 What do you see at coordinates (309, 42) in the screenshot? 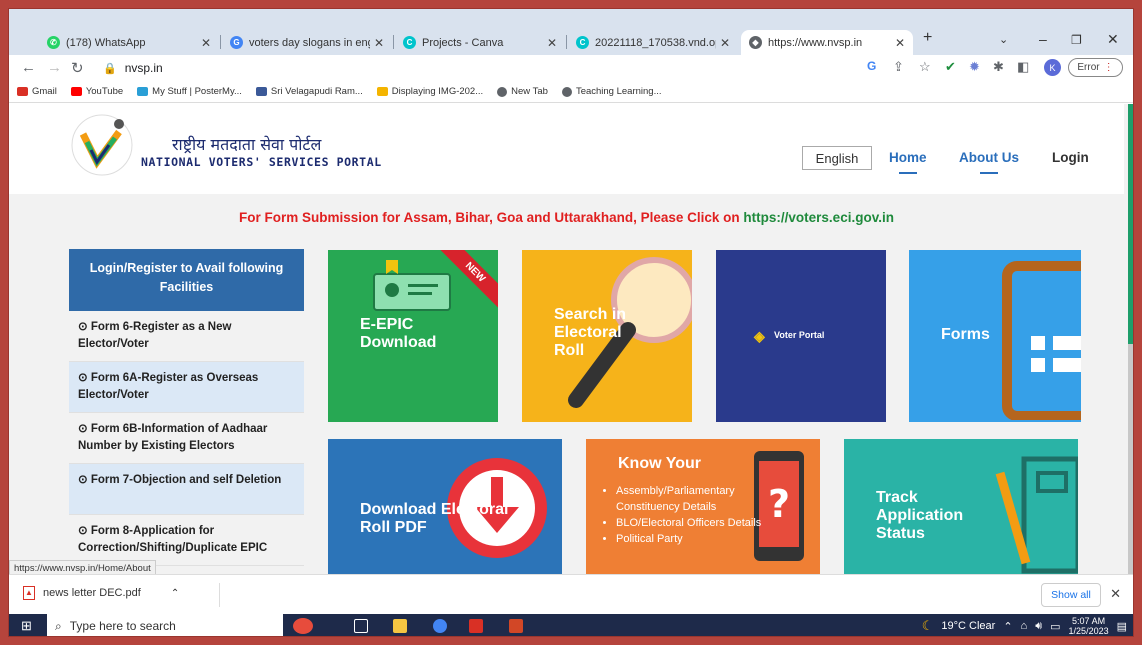
I see `tab-title: voters day slogans in english` at bounding box center [309, 42].